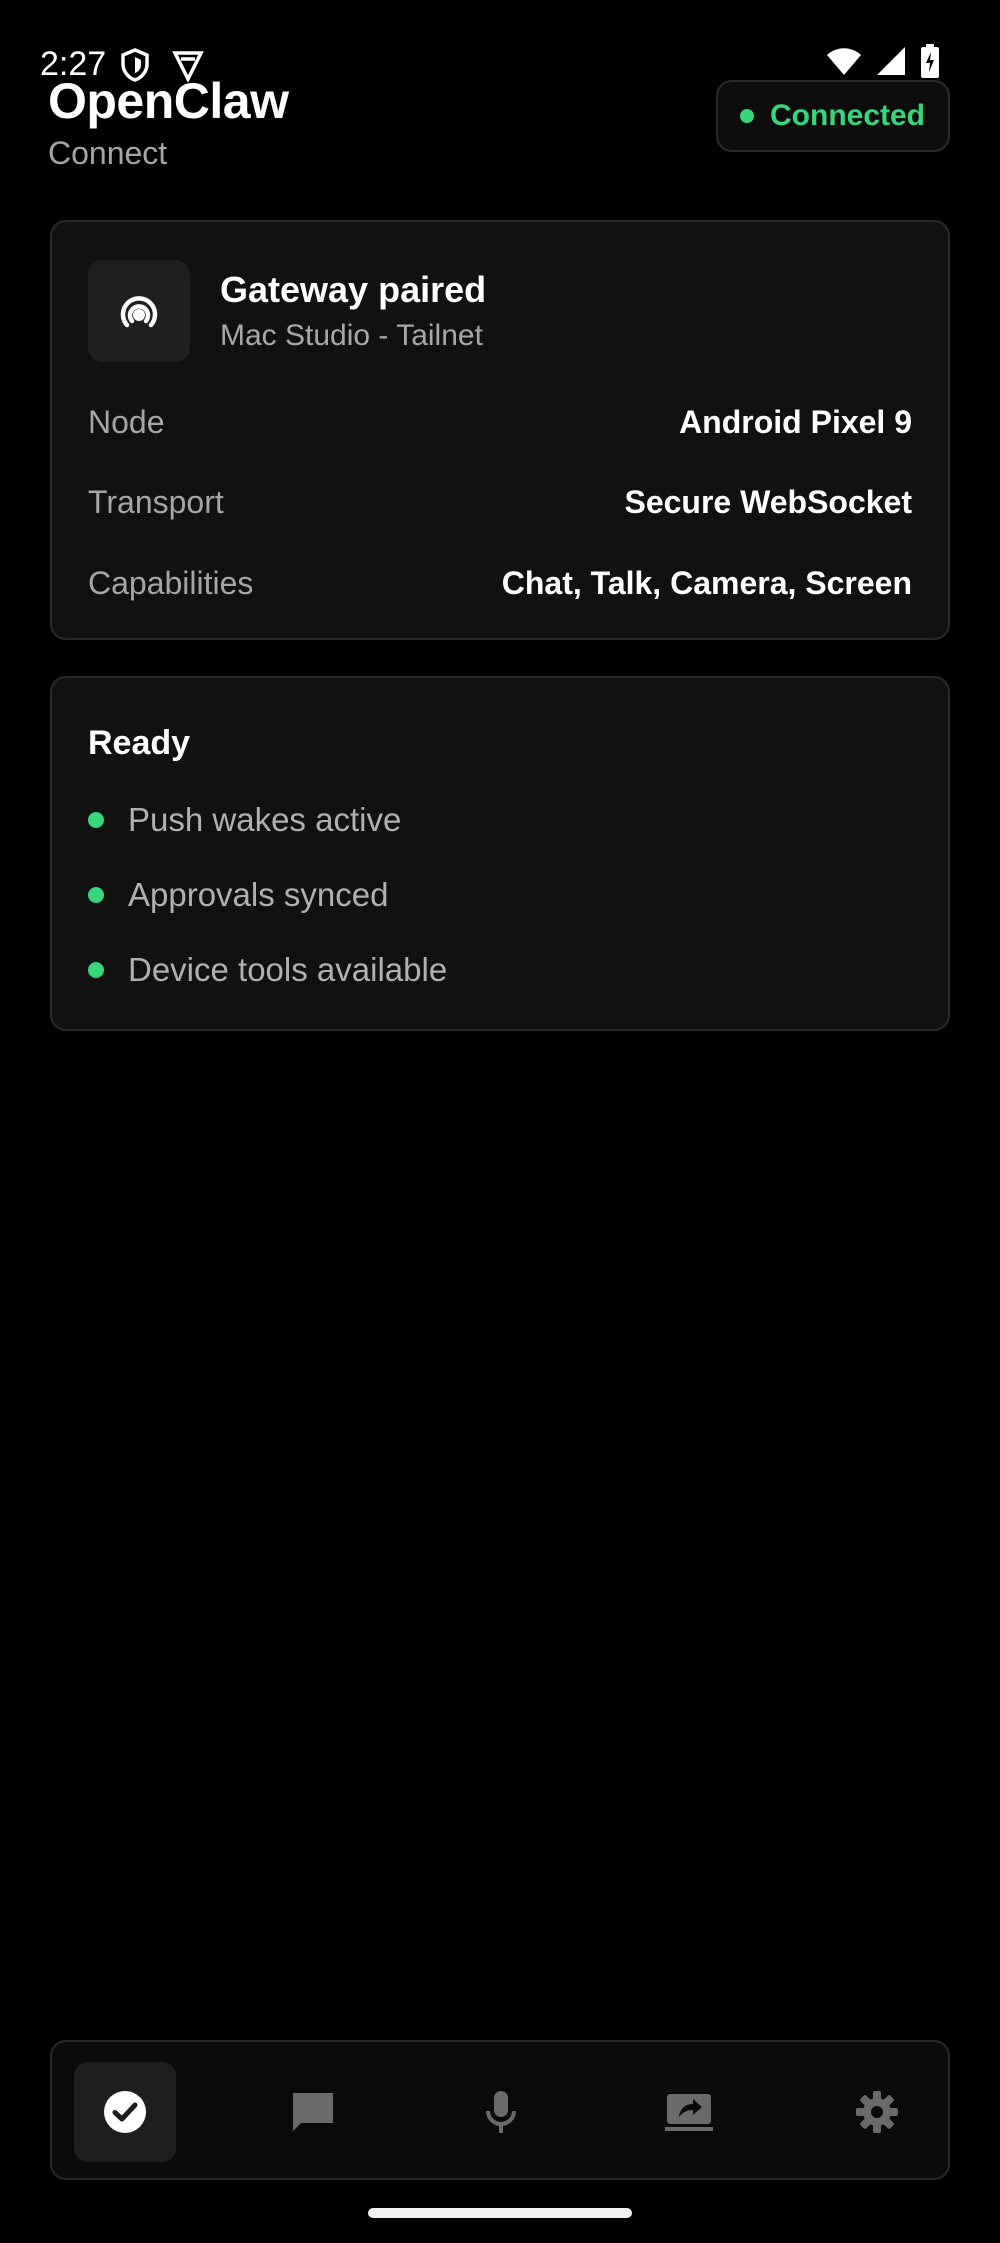 The width and height of the screenshot is (1000, 2243). Describe the element at coordinates (139, 311) in the screenshot. I see `radio-signal-icon` at that location.